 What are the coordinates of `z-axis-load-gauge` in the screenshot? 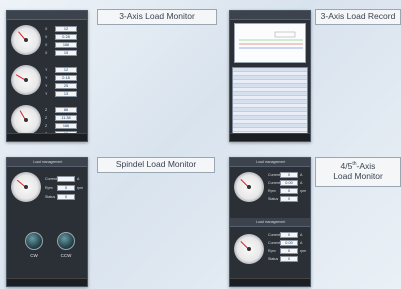 It's located at (26, 120).